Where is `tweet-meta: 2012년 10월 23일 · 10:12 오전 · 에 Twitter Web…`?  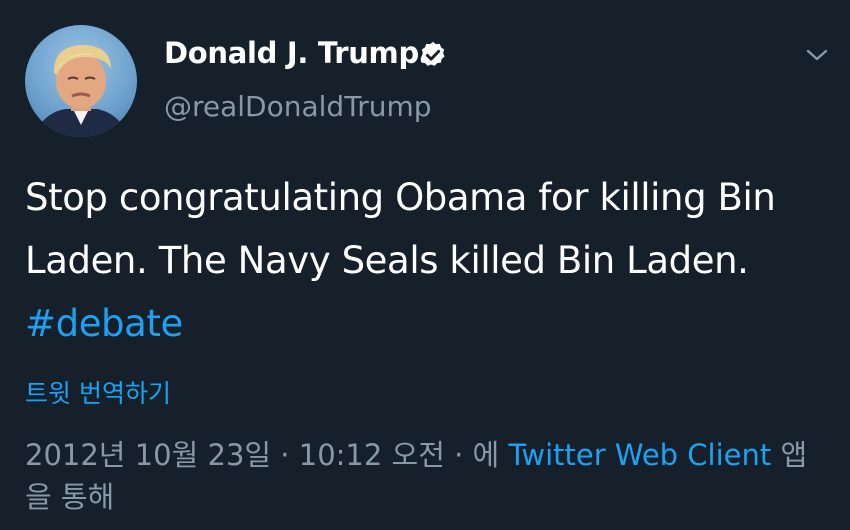
tweet-meta: 2012년 10월 23일 · 10:12 오전 · 에 Twitter Web… is located at coordinates (425, 476).